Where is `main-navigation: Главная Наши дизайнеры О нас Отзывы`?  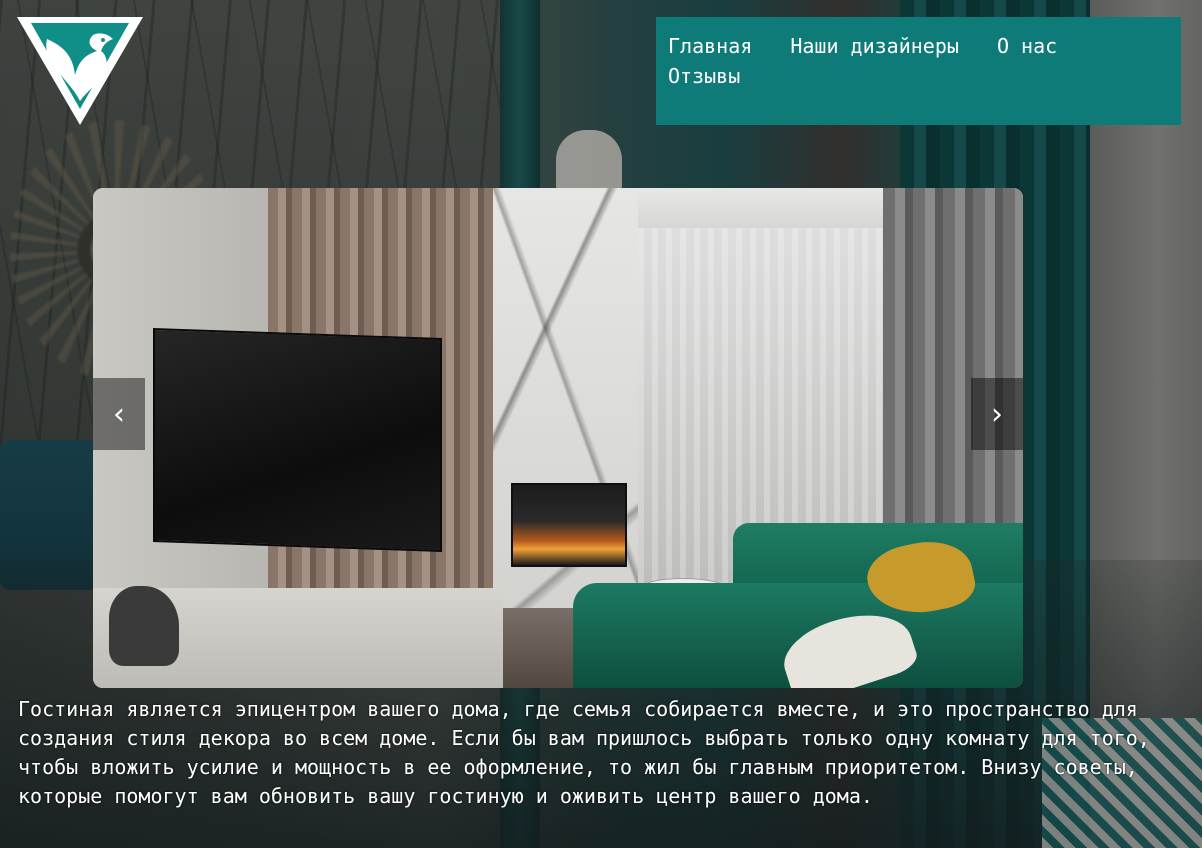 main-navigation: Главная Наши дизайнеры О нас Отзывы is located at coordinates (918, 71).